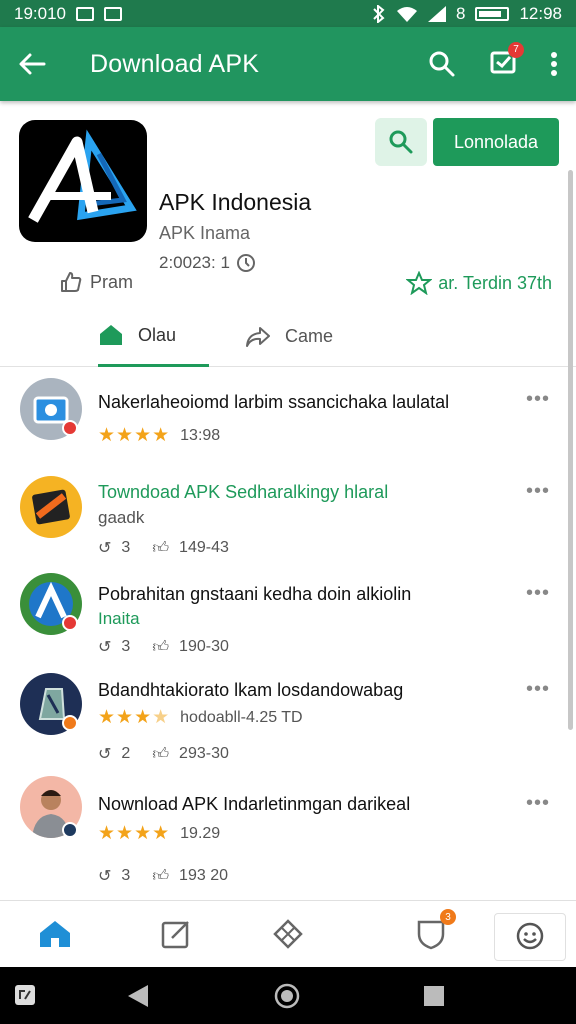 This screenshot has height=1024, width=576. Describe the element at coordinates (460, 13) in the screenshot. I see `battery-level: 8` at that location.